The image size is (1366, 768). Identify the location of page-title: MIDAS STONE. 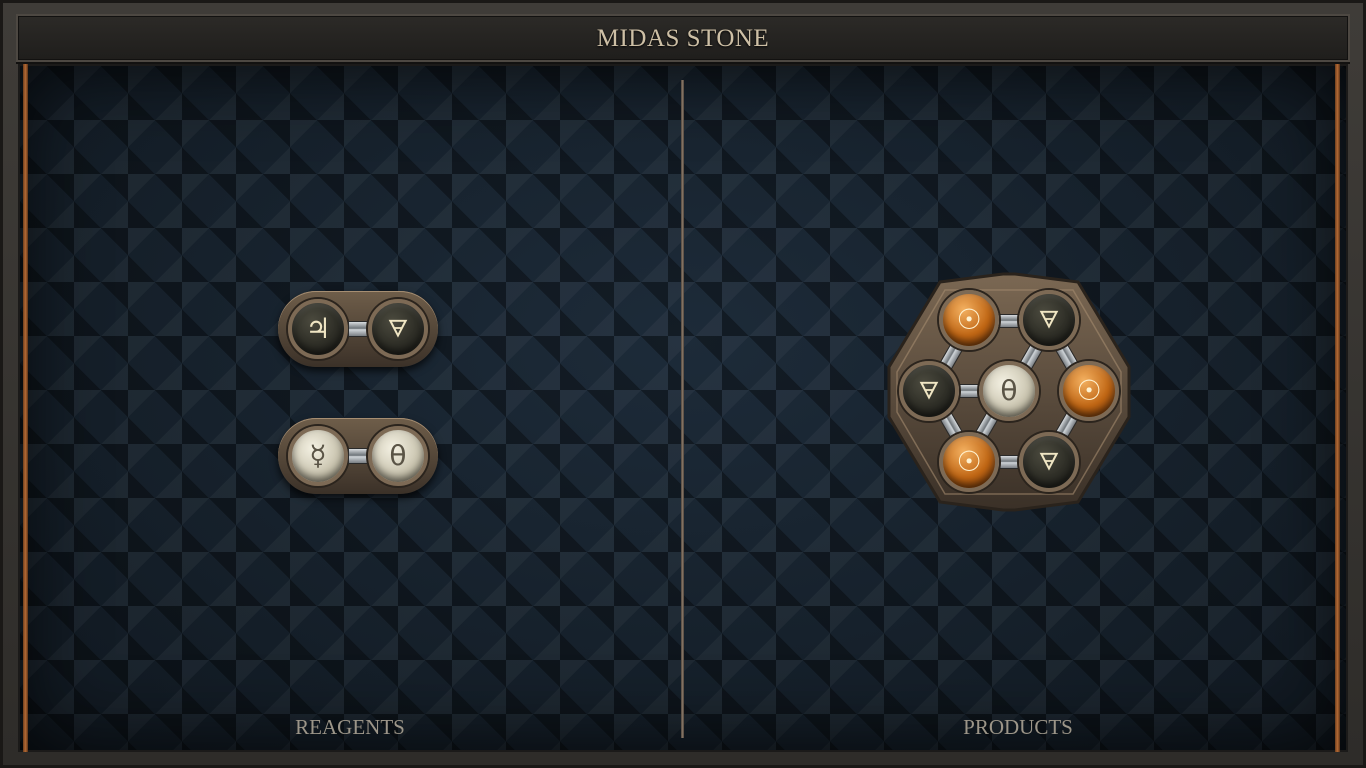
(683, 38).